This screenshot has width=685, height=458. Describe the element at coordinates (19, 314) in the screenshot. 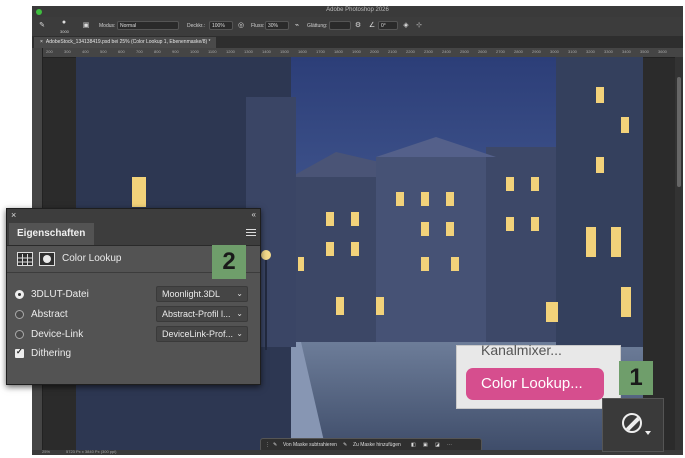

I see `radio-abstract` at that location.